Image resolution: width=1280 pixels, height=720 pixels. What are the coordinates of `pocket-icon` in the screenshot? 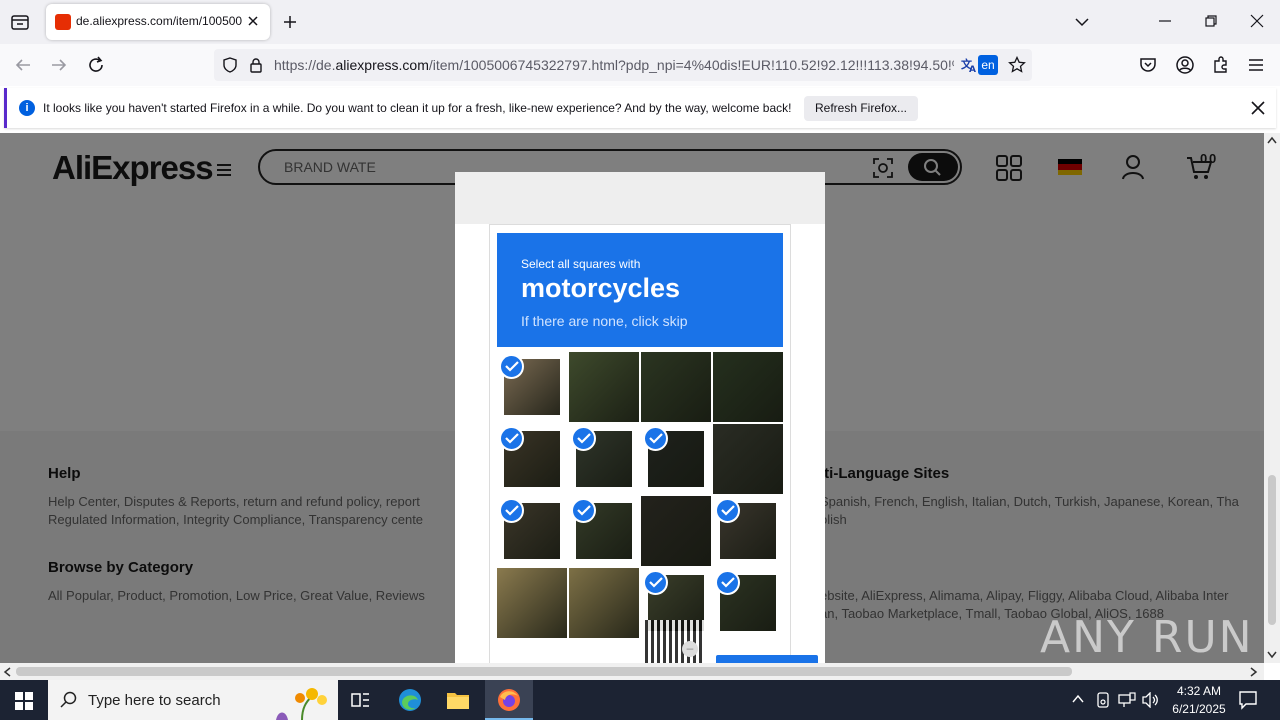 It's located at (1148, 65).